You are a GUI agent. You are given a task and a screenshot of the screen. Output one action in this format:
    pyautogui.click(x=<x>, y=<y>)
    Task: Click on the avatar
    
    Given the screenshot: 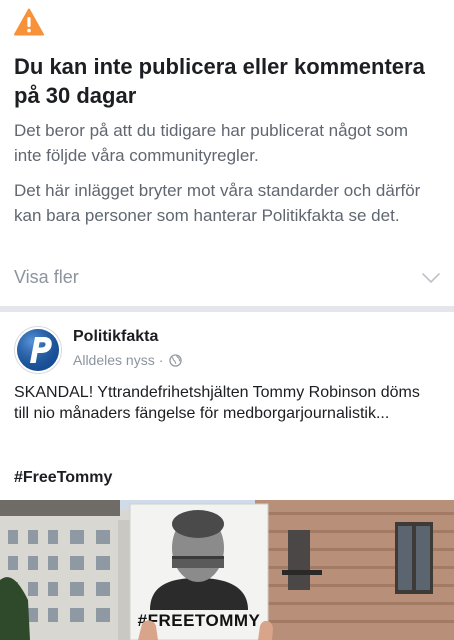 What is the action you would take?
    pyautogui.click(x=38, y=350)
    